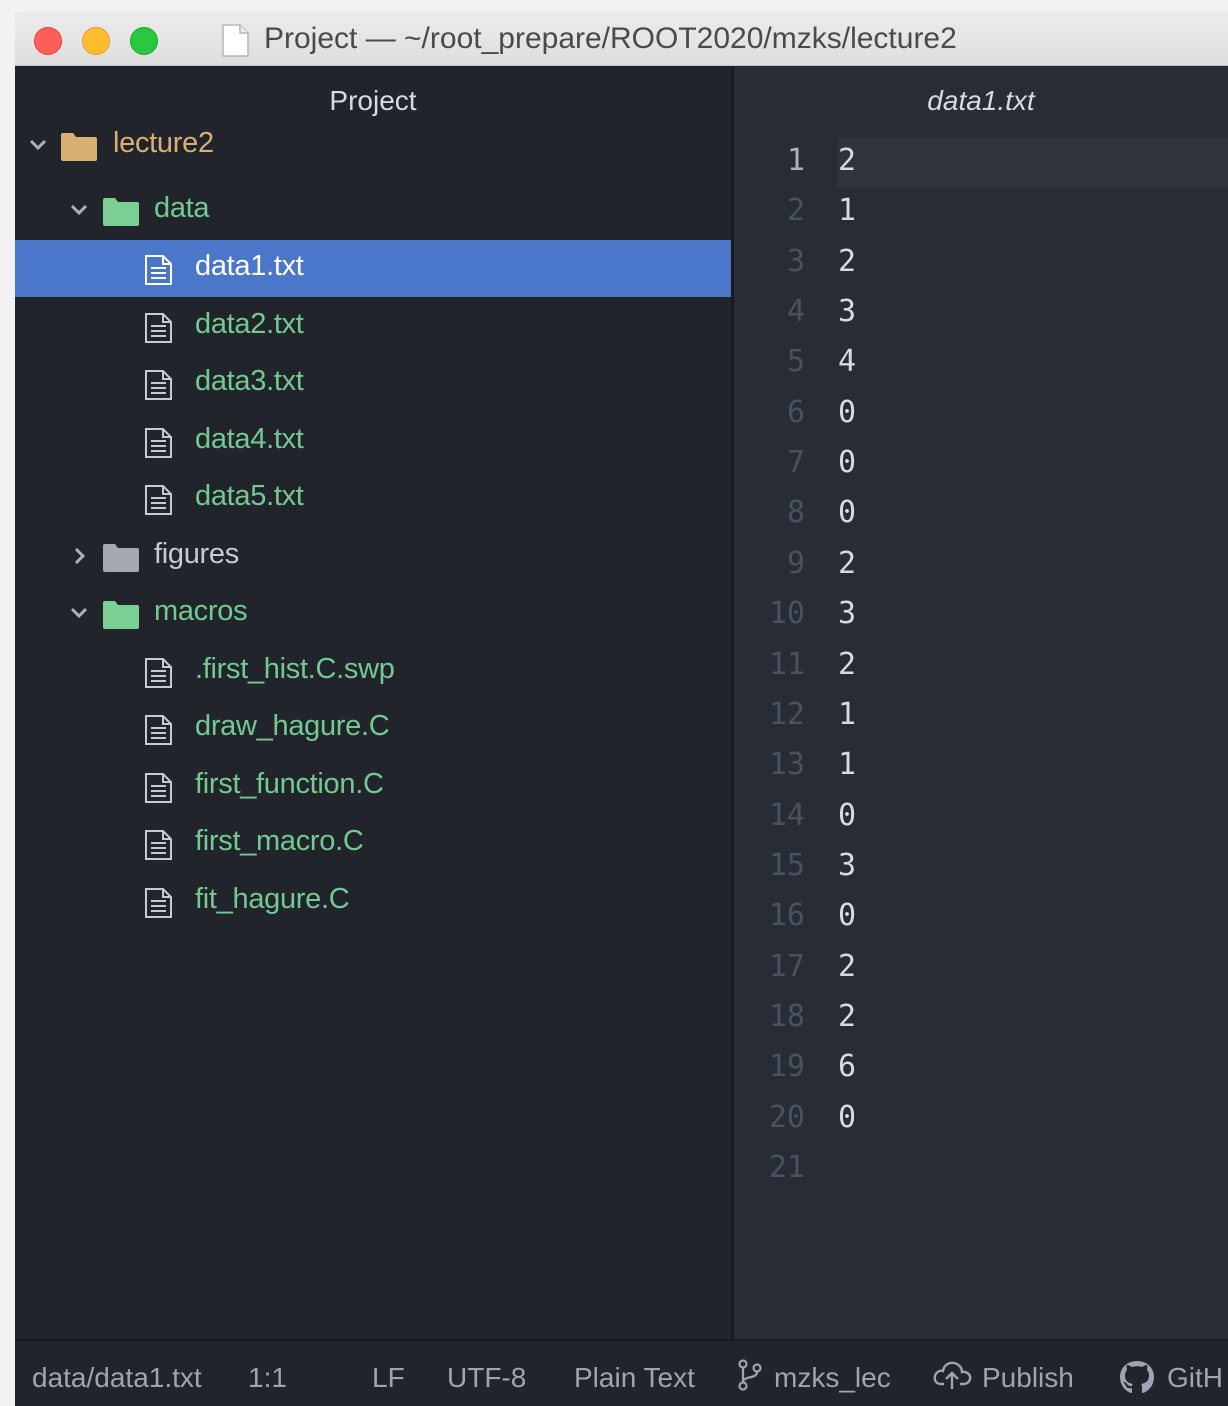 The image size is (1228, 1406). What do you see at coordinates (1033, 163) in the screenshot?
I see `cursor-line-highlight` at bounding box center [1033, 163].